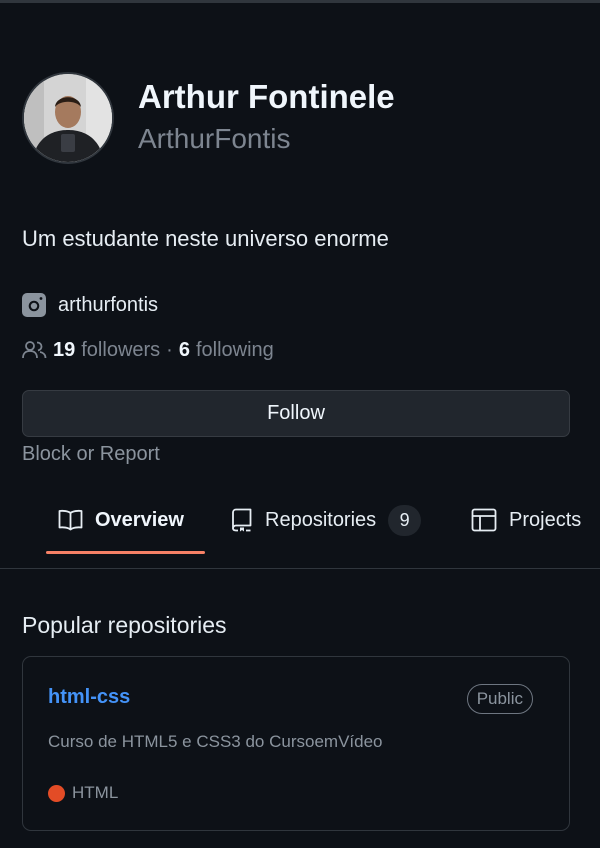  What do you see at coordinates (242, 520) in the screenshot?
I see `repo-icon` at bounding box center [242, 520].